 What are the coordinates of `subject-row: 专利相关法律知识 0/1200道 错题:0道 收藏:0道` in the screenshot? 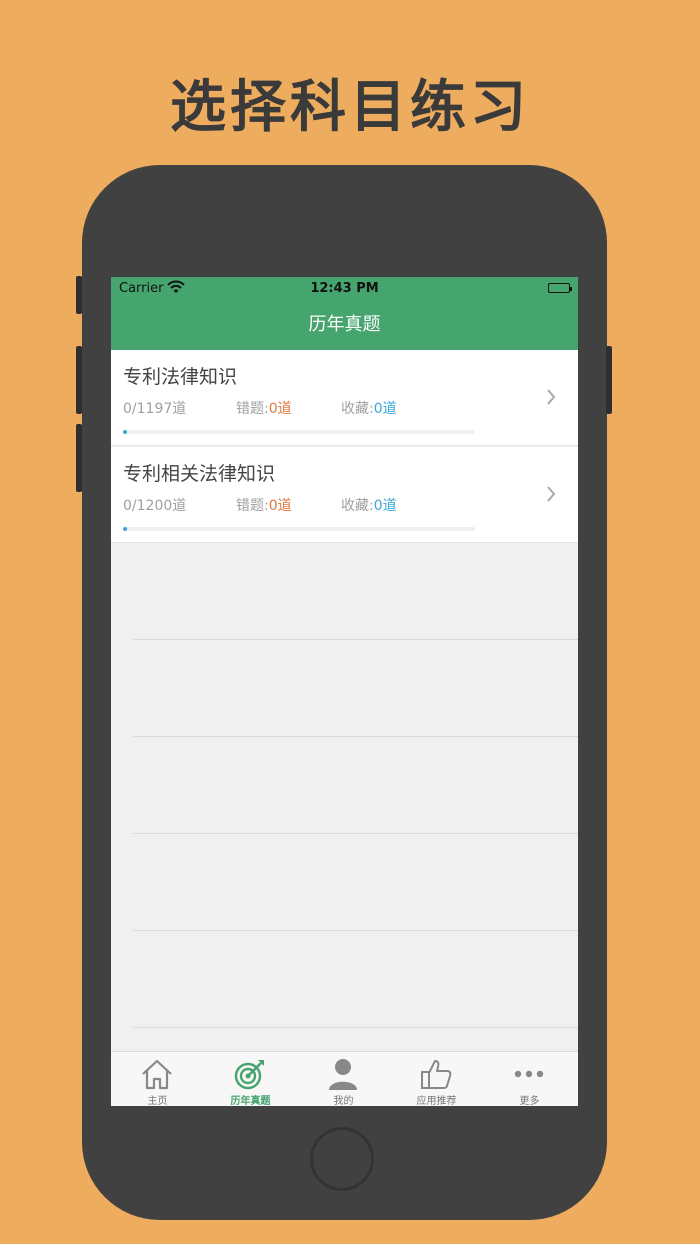 It's located at (344, 495).